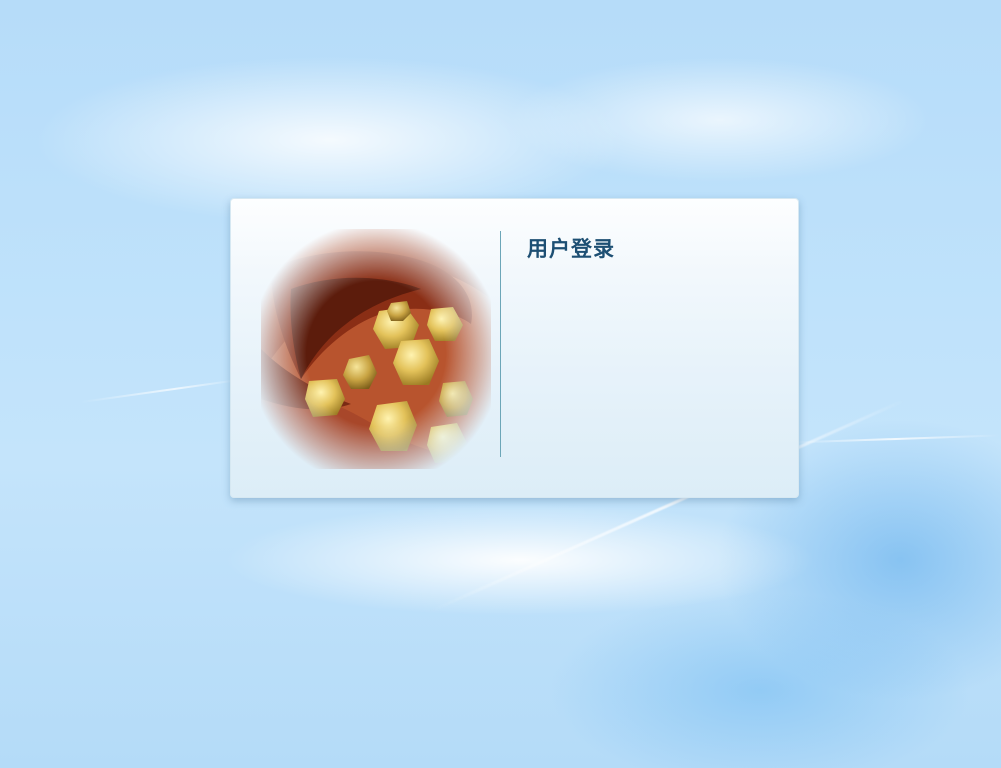 The width and height of the screenshot is (1001, 768). I want to click on panel-divider, so click(500, 344).